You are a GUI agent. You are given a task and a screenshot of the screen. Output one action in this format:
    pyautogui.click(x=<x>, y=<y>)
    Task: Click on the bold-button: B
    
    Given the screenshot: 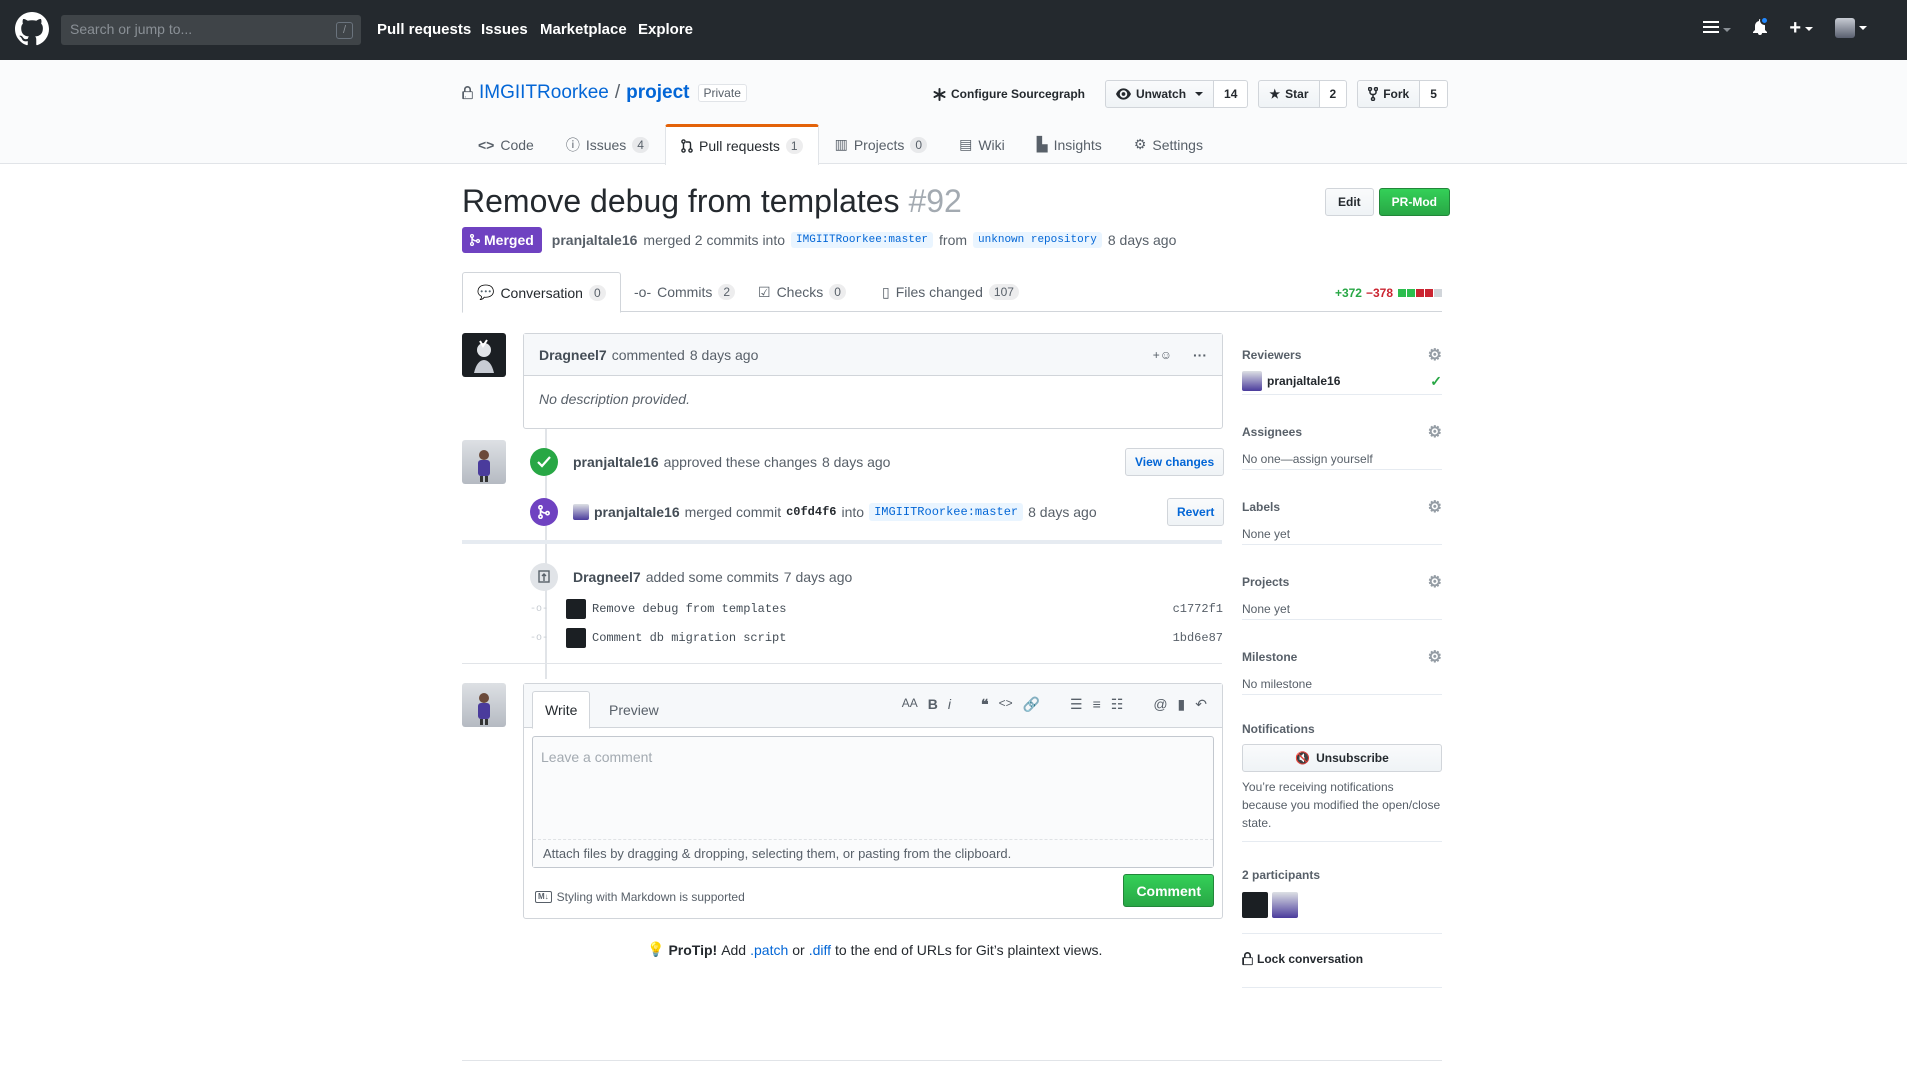 What is the action you would take?
    pyautogui.click(x=933, y=704)
    